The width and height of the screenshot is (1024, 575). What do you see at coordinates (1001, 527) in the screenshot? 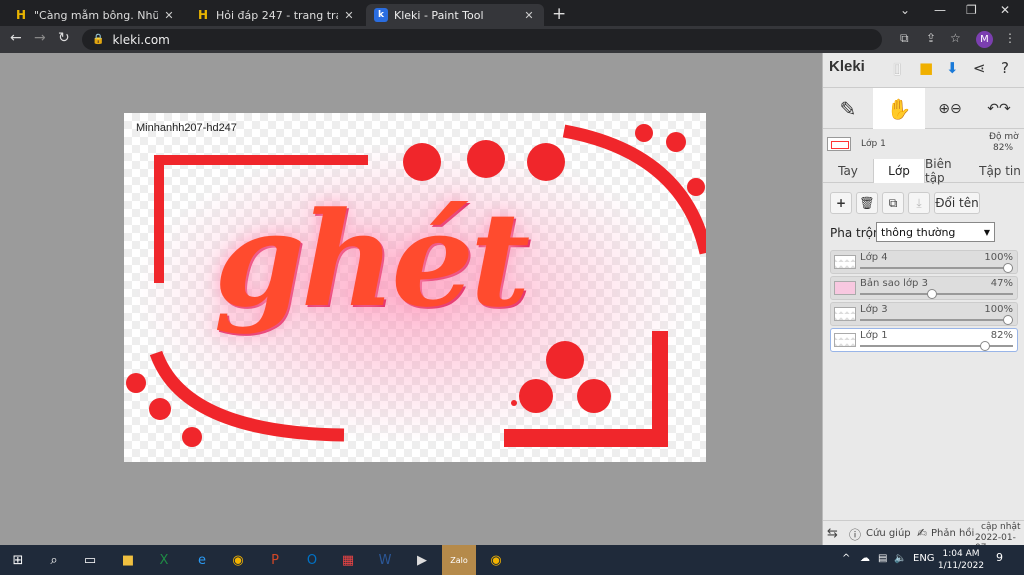
I see `update-label: cập nhật` at bounding box center [1001, 527].